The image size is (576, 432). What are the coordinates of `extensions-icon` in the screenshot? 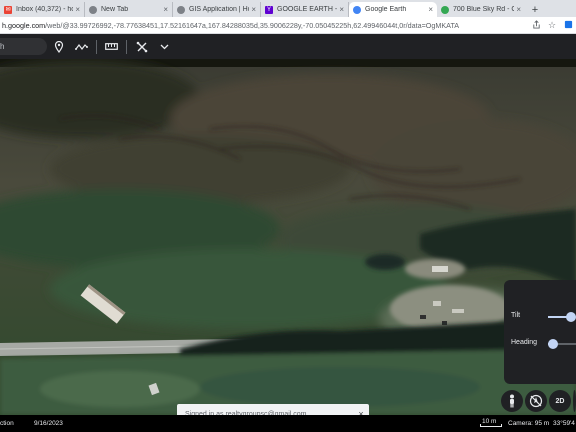 It's located at (568, 25).